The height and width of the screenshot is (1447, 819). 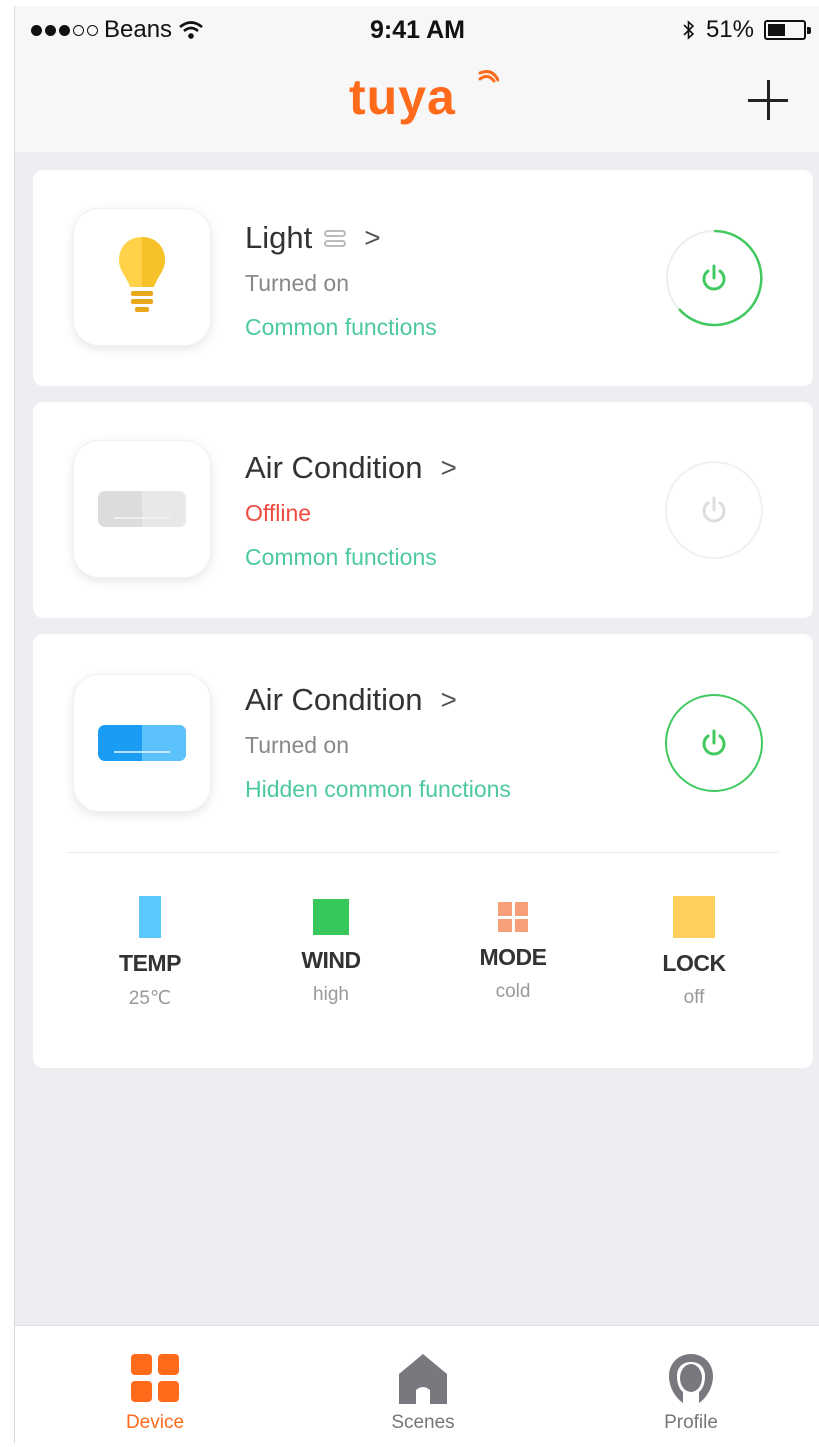 What do you see at coordinates (402, 97) in the screenshot?
I see `brand-logo: tuya` at bounding box center [402, 97].